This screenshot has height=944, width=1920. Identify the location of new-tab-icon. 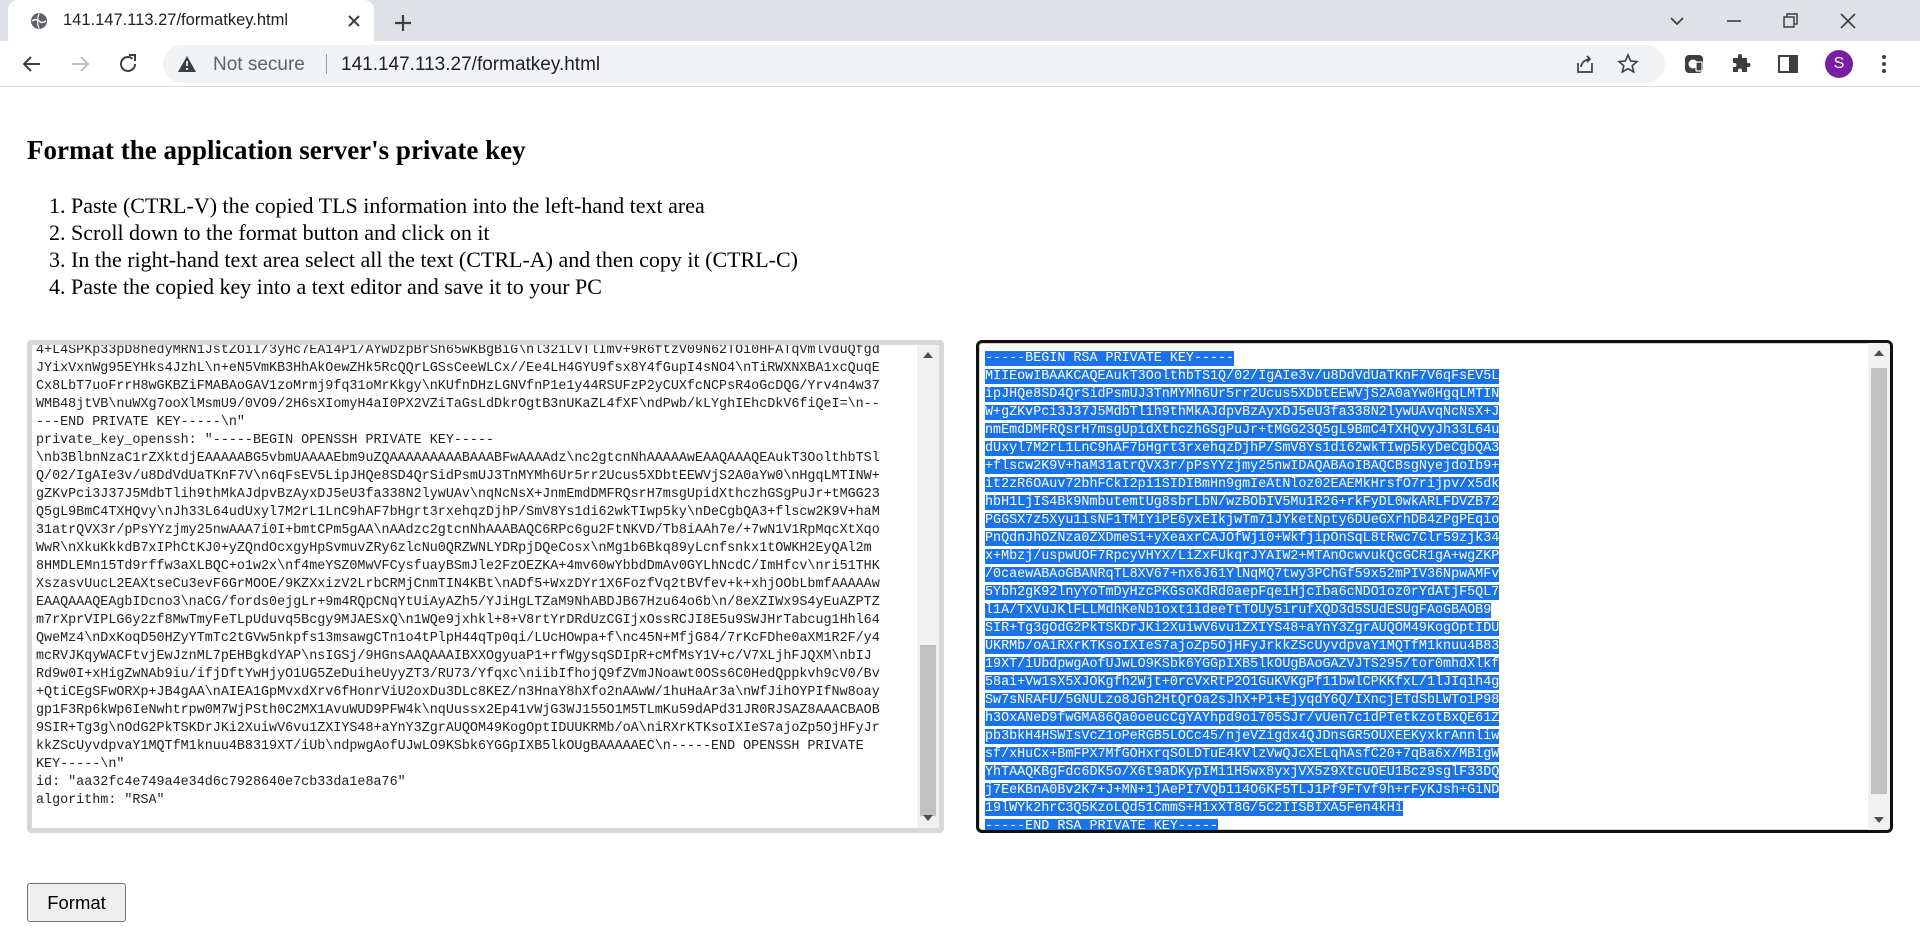
(403, 23).